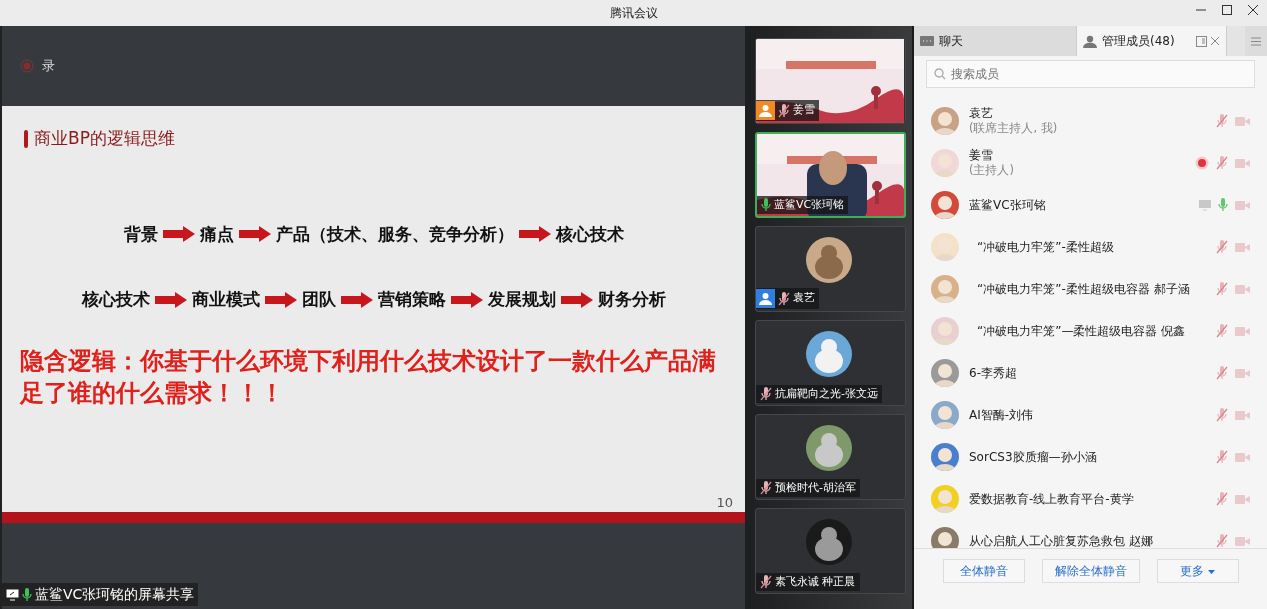 The image size is (1267, 609). Describe the element at coordinates (521, 300) in the screenshot. I see `flow-step: 发展规划` at that location.